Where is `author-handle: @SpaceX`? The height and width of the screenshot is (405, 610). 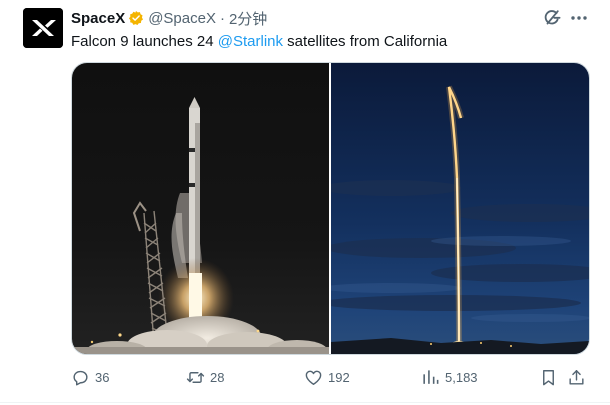 author-handle: @SpaceX is located at coordinates (182, 18).